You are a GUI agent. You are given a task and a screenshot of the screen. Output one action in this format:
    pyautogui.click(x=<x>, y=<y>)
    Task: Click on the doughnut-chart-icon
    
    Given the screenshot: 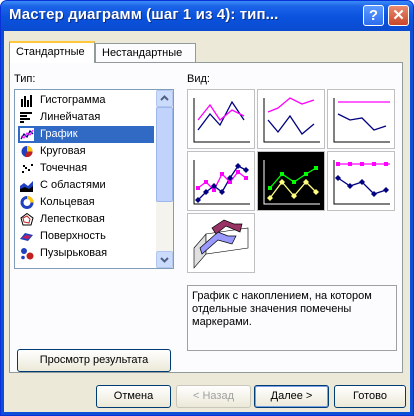 What is the action you would take?
    pyautogui.click(x=27, y=202)
    